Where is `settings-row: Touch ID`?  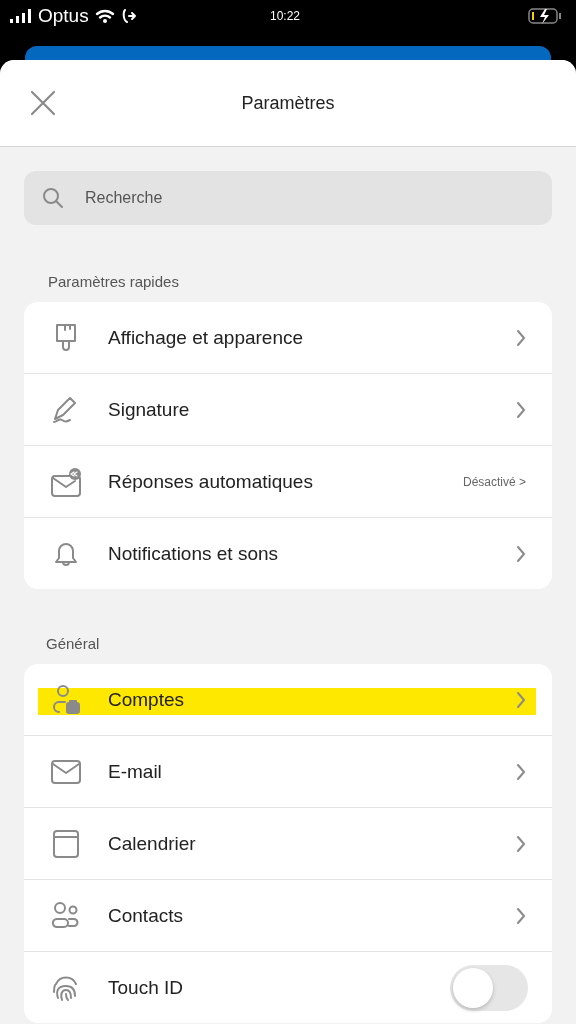
settings-row: Touch ID is located at coordinates (288, 987).